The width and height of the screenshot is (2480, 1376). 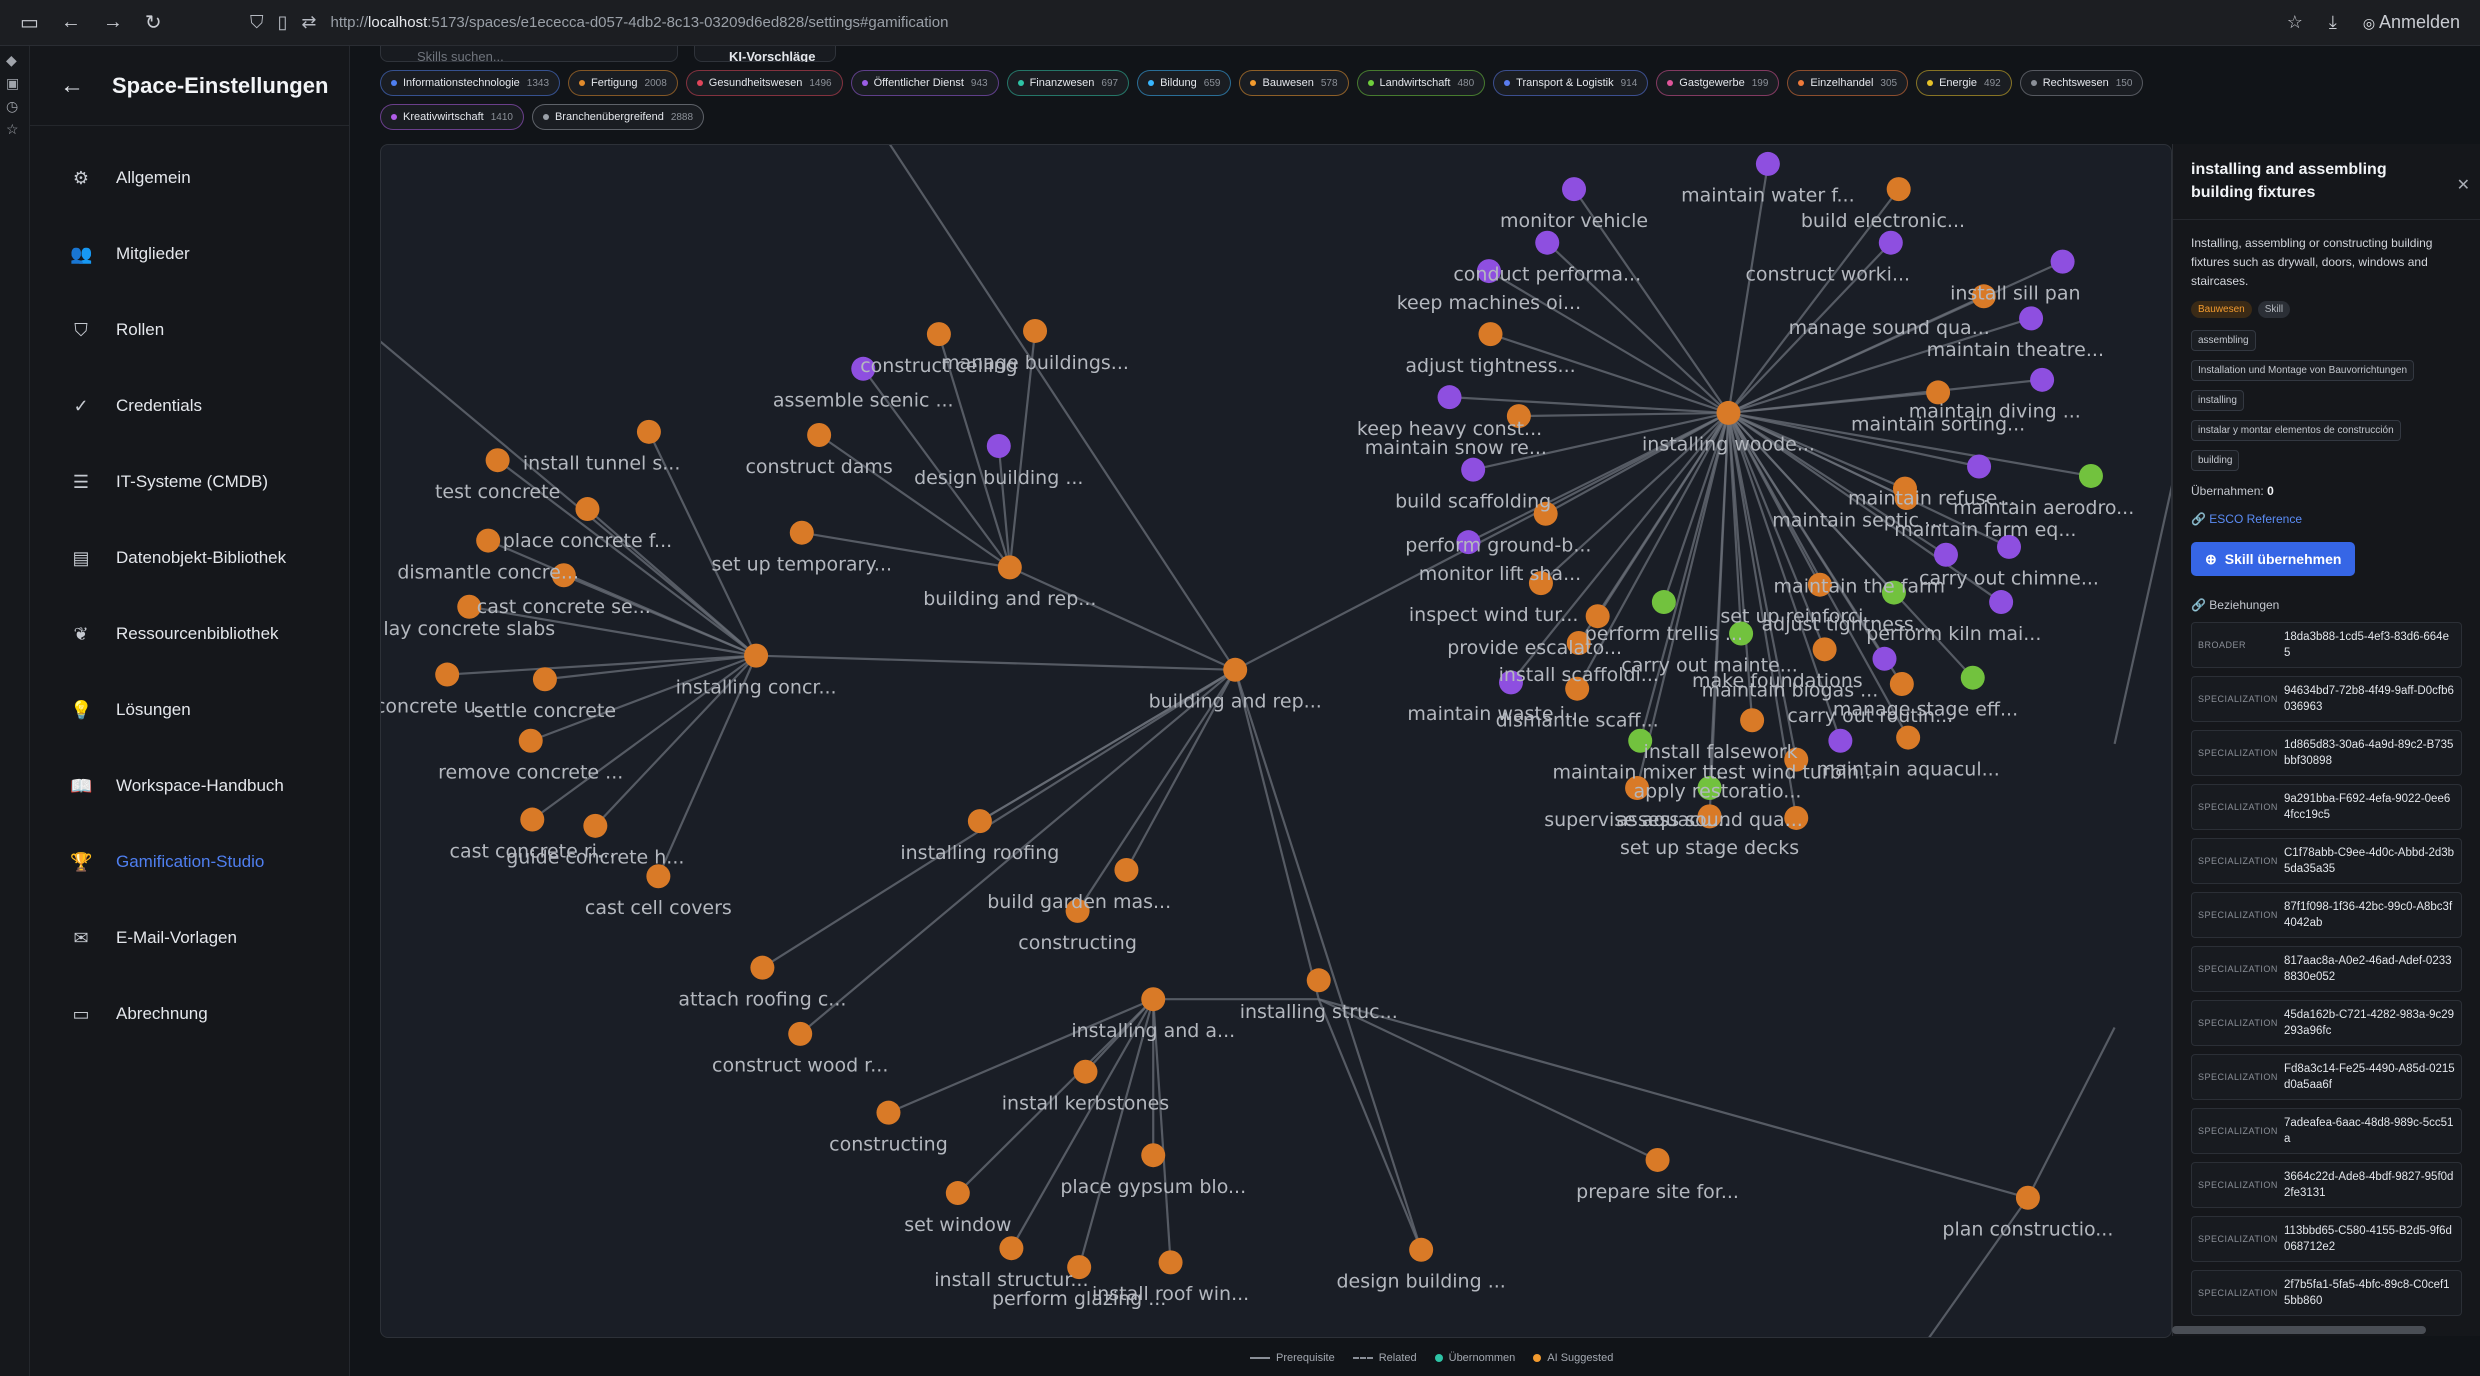 What do you see at coordinates (189, 938) in the screenshot?
I see `sidebar-item-e-mail-vorlagen: ✉ E-Mail-Vorlagen` at bounding box center [189, 938].